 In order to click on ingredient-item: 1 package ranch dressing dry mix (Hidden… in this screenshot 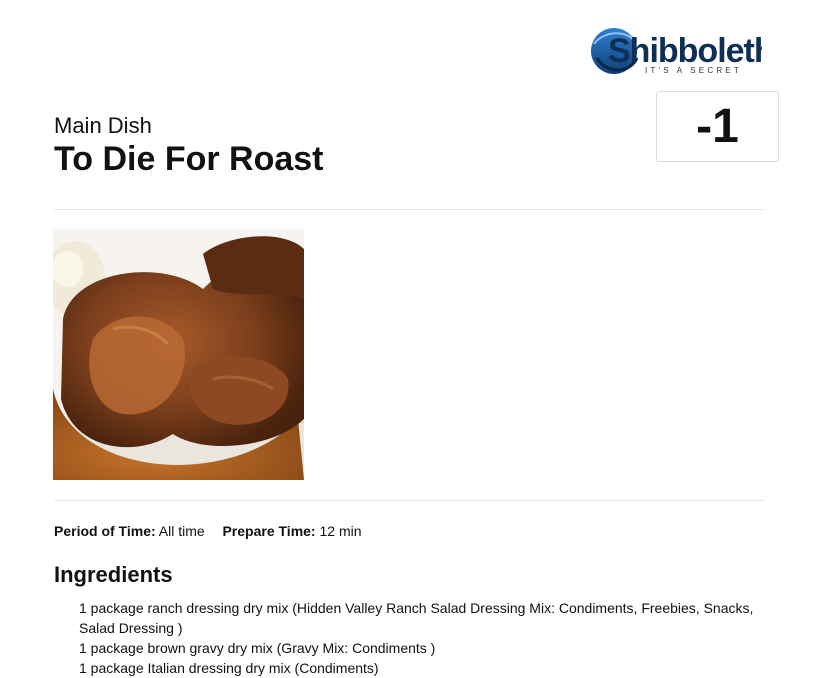, I will do `click(416, 618)`.